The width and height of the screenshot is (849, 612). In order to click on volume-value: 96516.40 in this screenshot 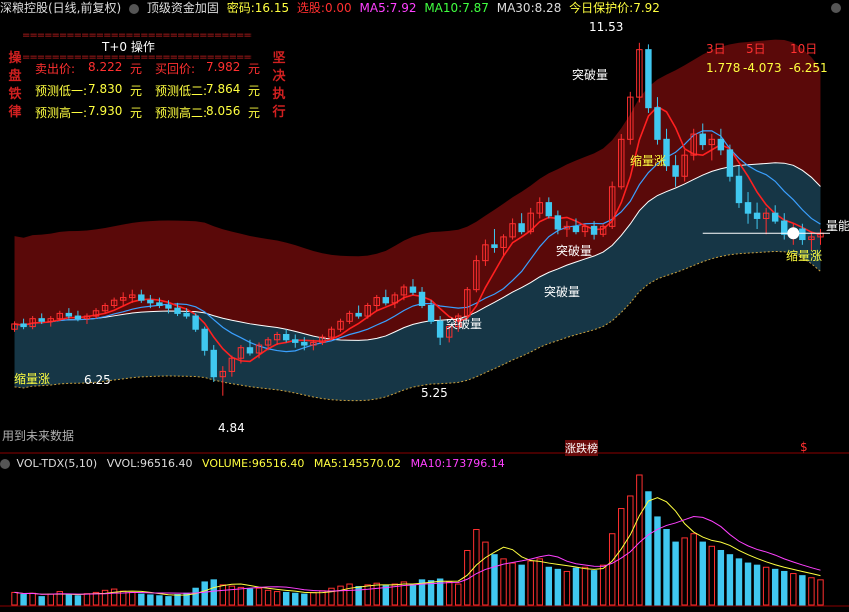, I will do `click(278, 463)`.